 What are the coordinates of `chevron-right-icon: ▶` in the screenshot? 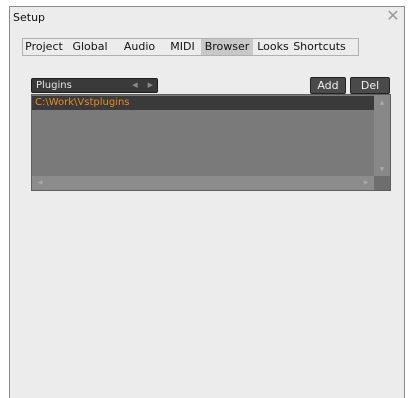 It's located at (150, 85).